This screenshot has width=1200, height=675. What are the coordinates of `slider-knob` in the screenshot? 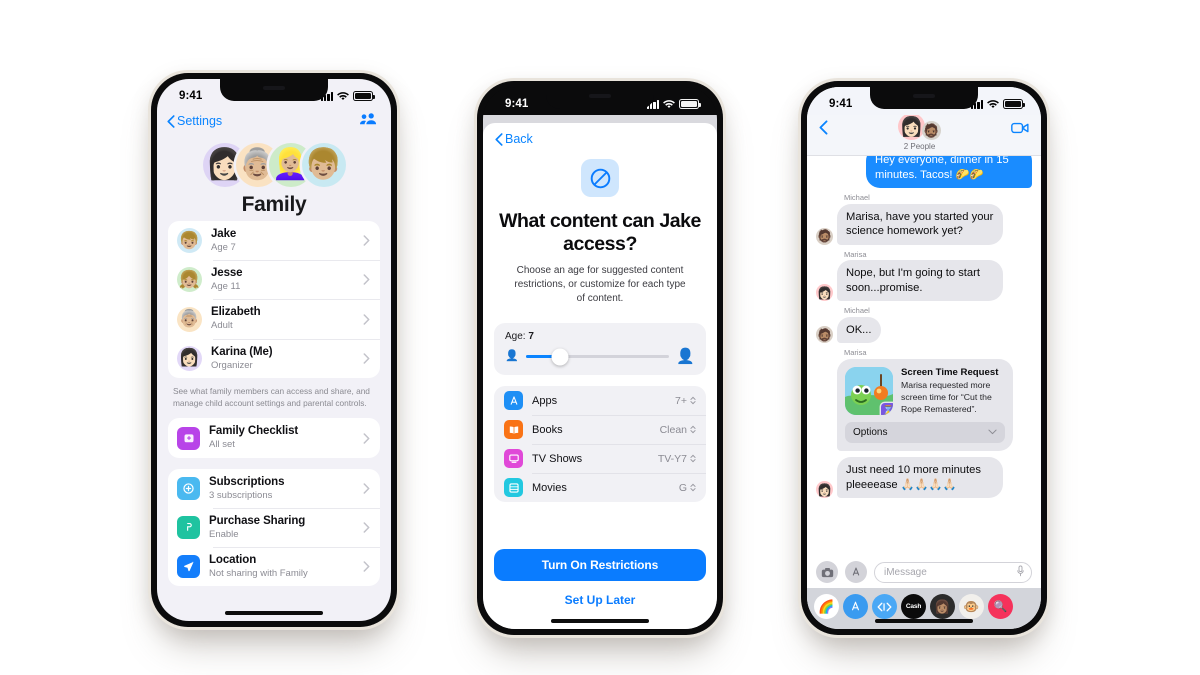 It's located at (560, 356).